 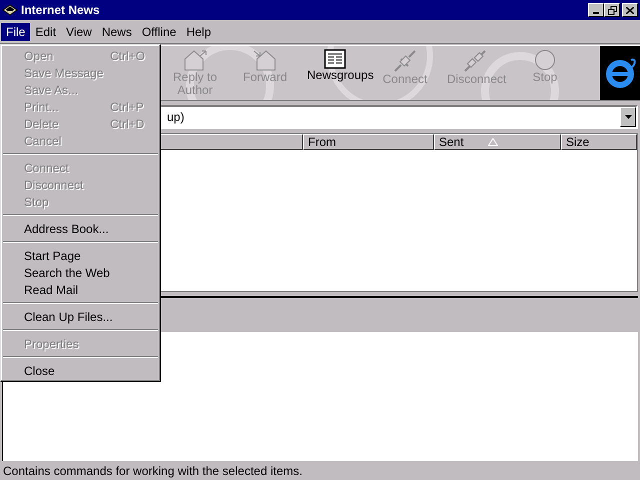 What do you see at coordinates (116, 31) in the screenshot?
I see `menu-item: News` at bounding box center [116, 31].